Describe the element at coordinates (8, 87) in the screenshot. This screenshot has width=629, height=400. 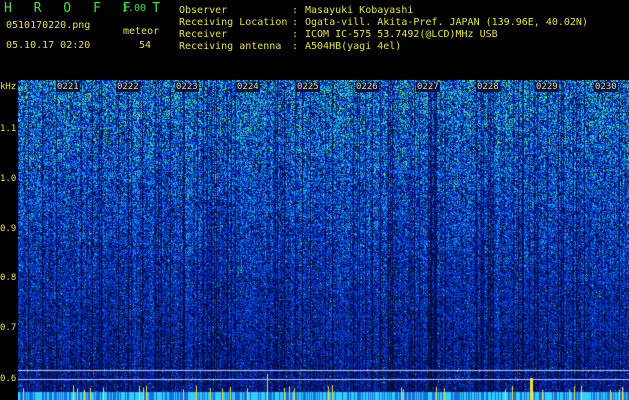
I see `axis-unit-label: kHz` at that location.